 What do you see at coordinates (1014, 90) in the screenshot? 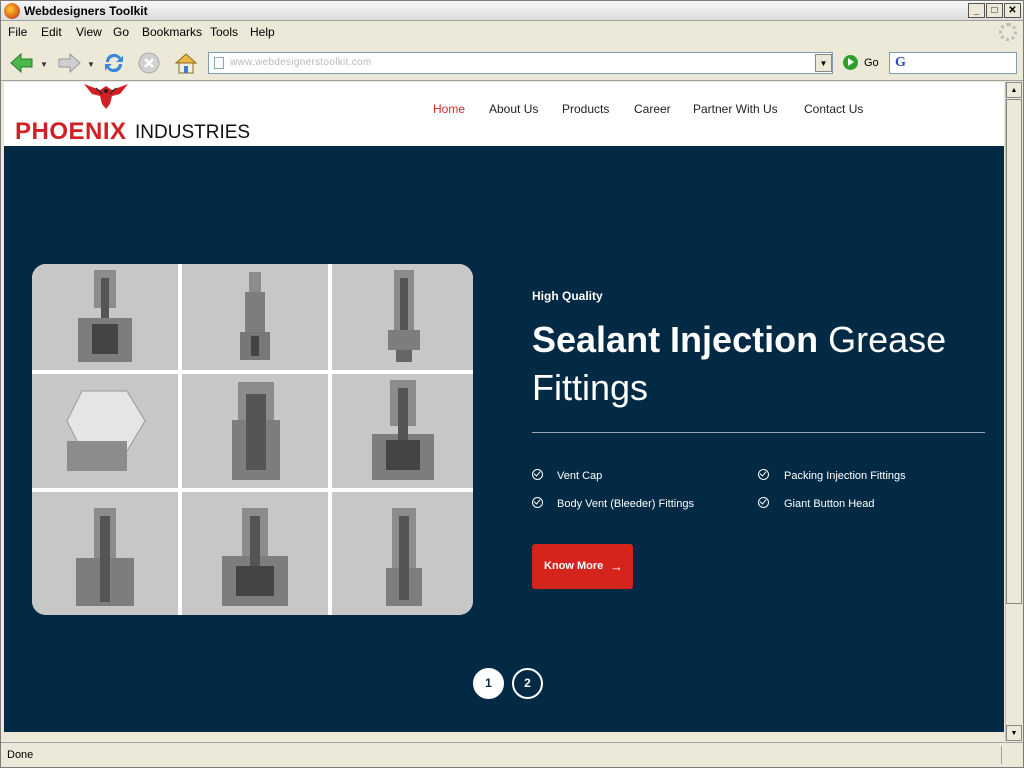
I see `scroll-up-icon: ▲` at bounding box center [1014, 90].